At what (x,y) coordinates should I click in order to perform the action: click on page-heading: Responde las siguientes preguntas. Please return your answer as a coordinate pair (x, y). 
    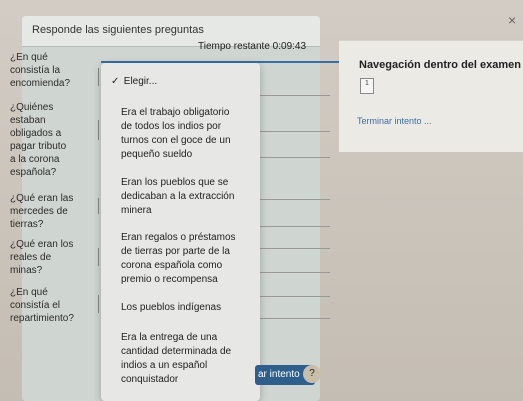
    Looking at the image, I should click on (118, 30).